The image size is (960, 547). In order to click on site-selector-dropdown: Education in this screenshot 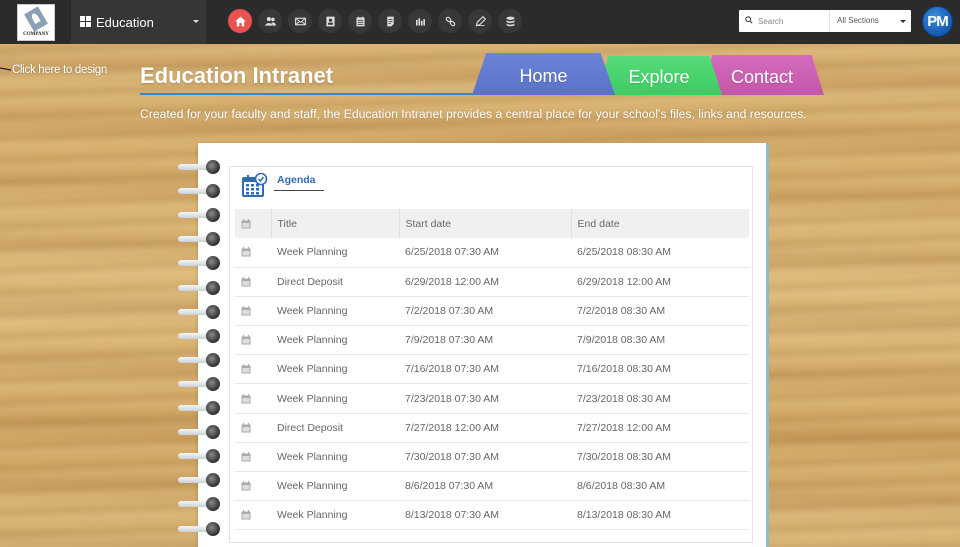, I will do `click(138, 22)`.